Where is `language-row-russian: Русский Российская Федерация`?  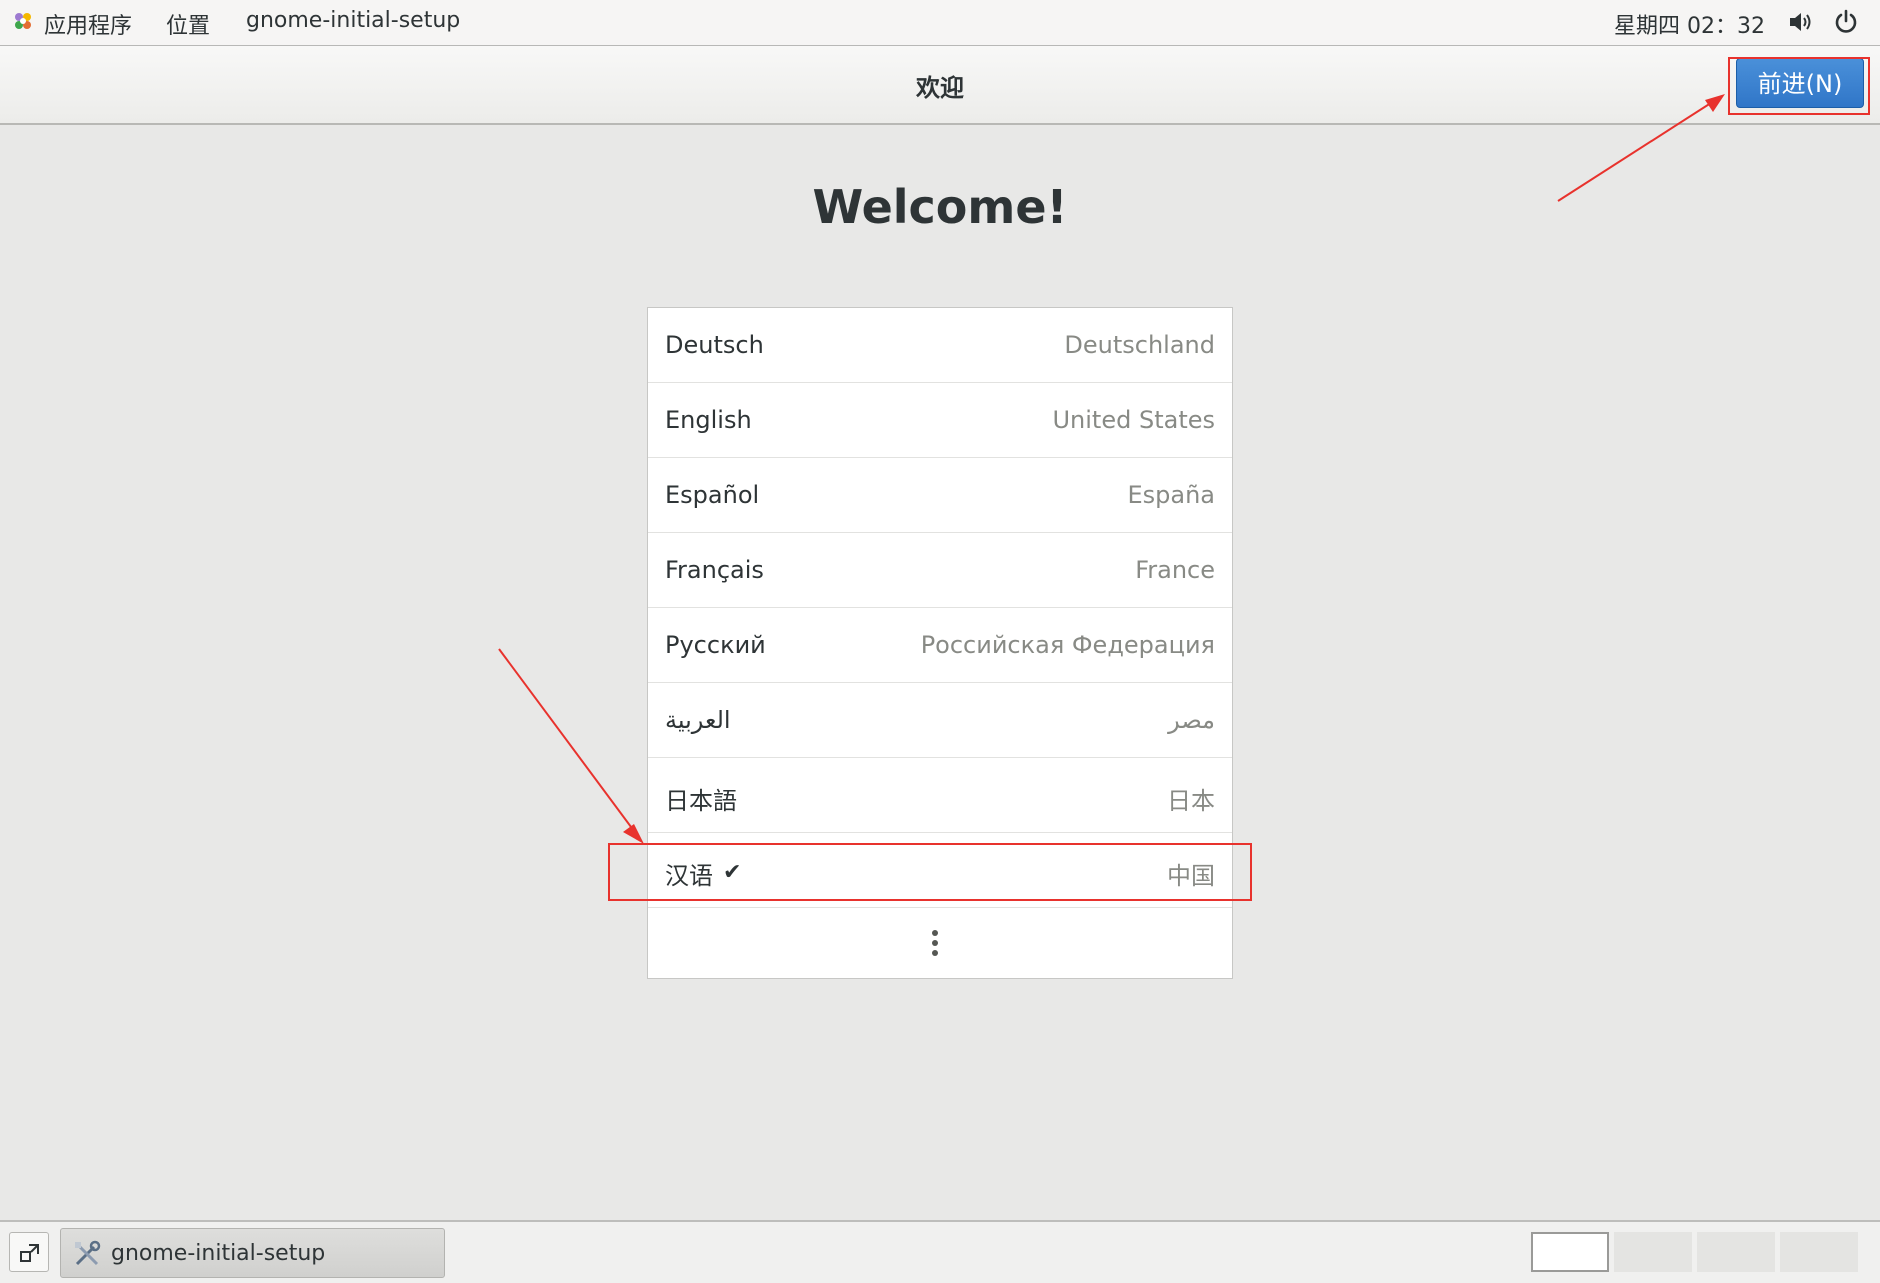
language-row-russian: Русский Российская Федерация is located at coordinates (940, 645).